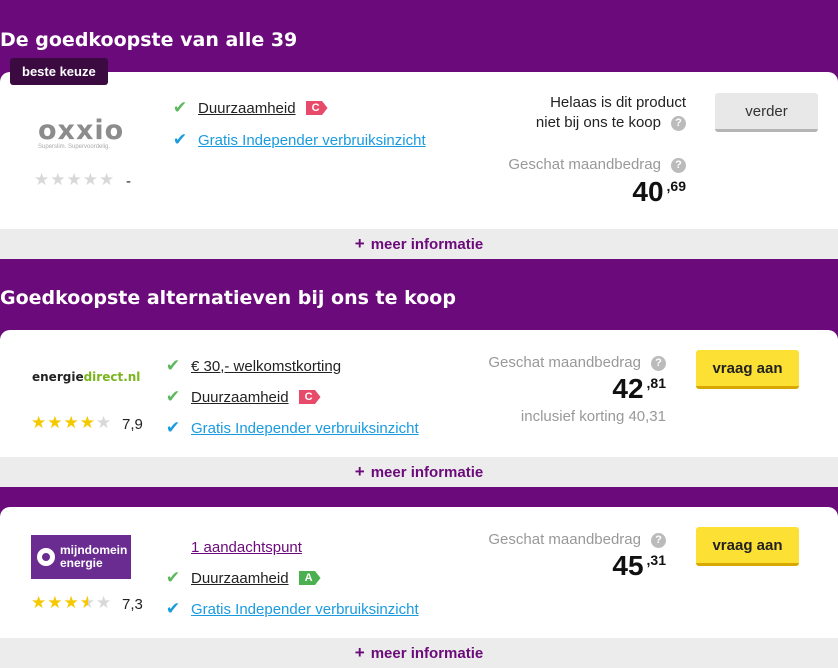 This screenshot has height=668, width=838. I want to click on price-main: 42, so click(628, 388).